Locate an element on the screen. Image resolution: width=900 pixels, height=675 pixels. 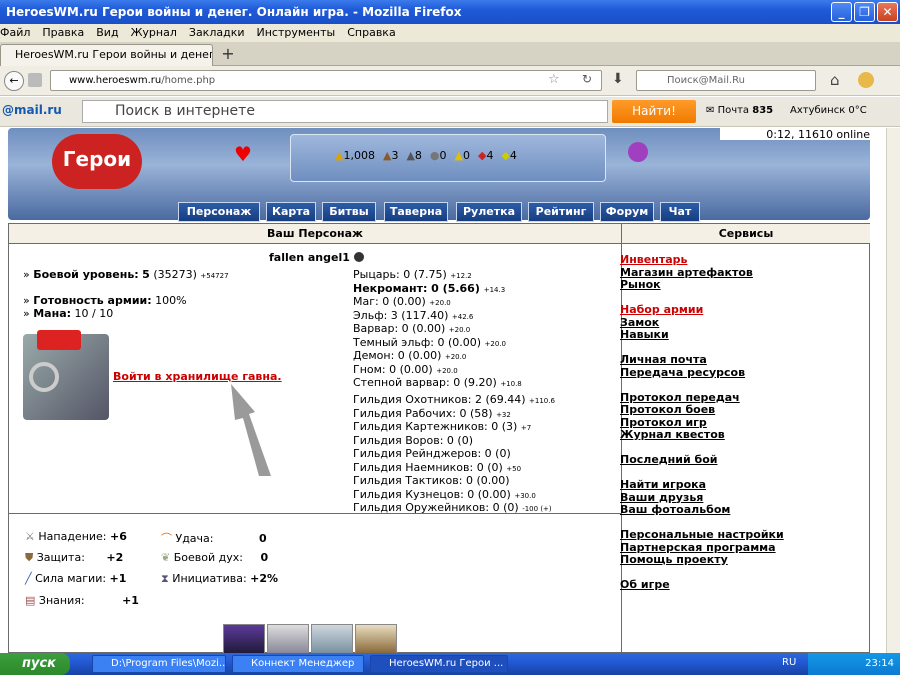
mail-link: ✉ Почта 835 is located at coordinates (739, 110).